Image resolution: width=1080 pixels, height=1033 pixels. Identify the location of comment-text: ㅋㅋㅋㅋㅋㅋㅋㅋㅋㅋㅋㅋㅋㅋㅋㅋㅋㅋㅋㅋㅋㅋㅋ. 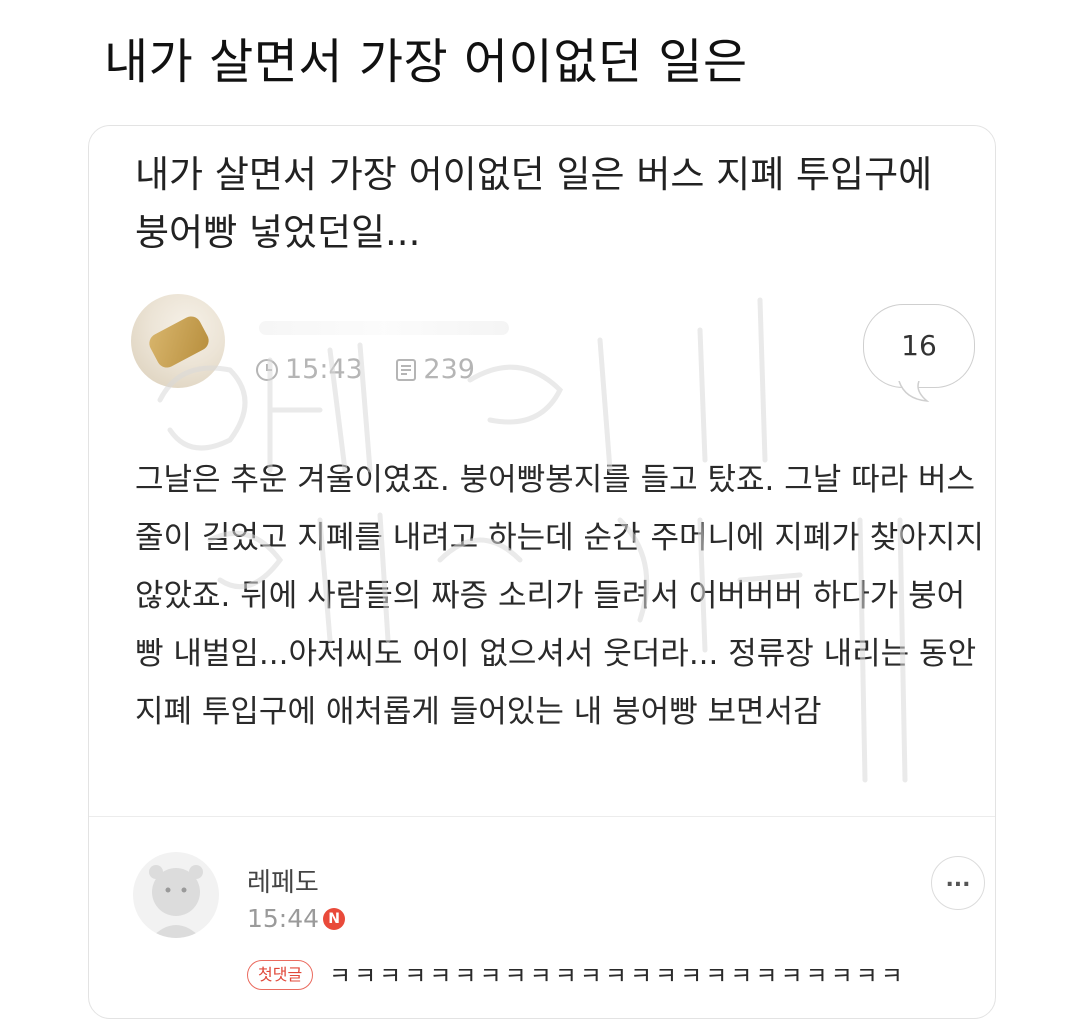
(617, 976).